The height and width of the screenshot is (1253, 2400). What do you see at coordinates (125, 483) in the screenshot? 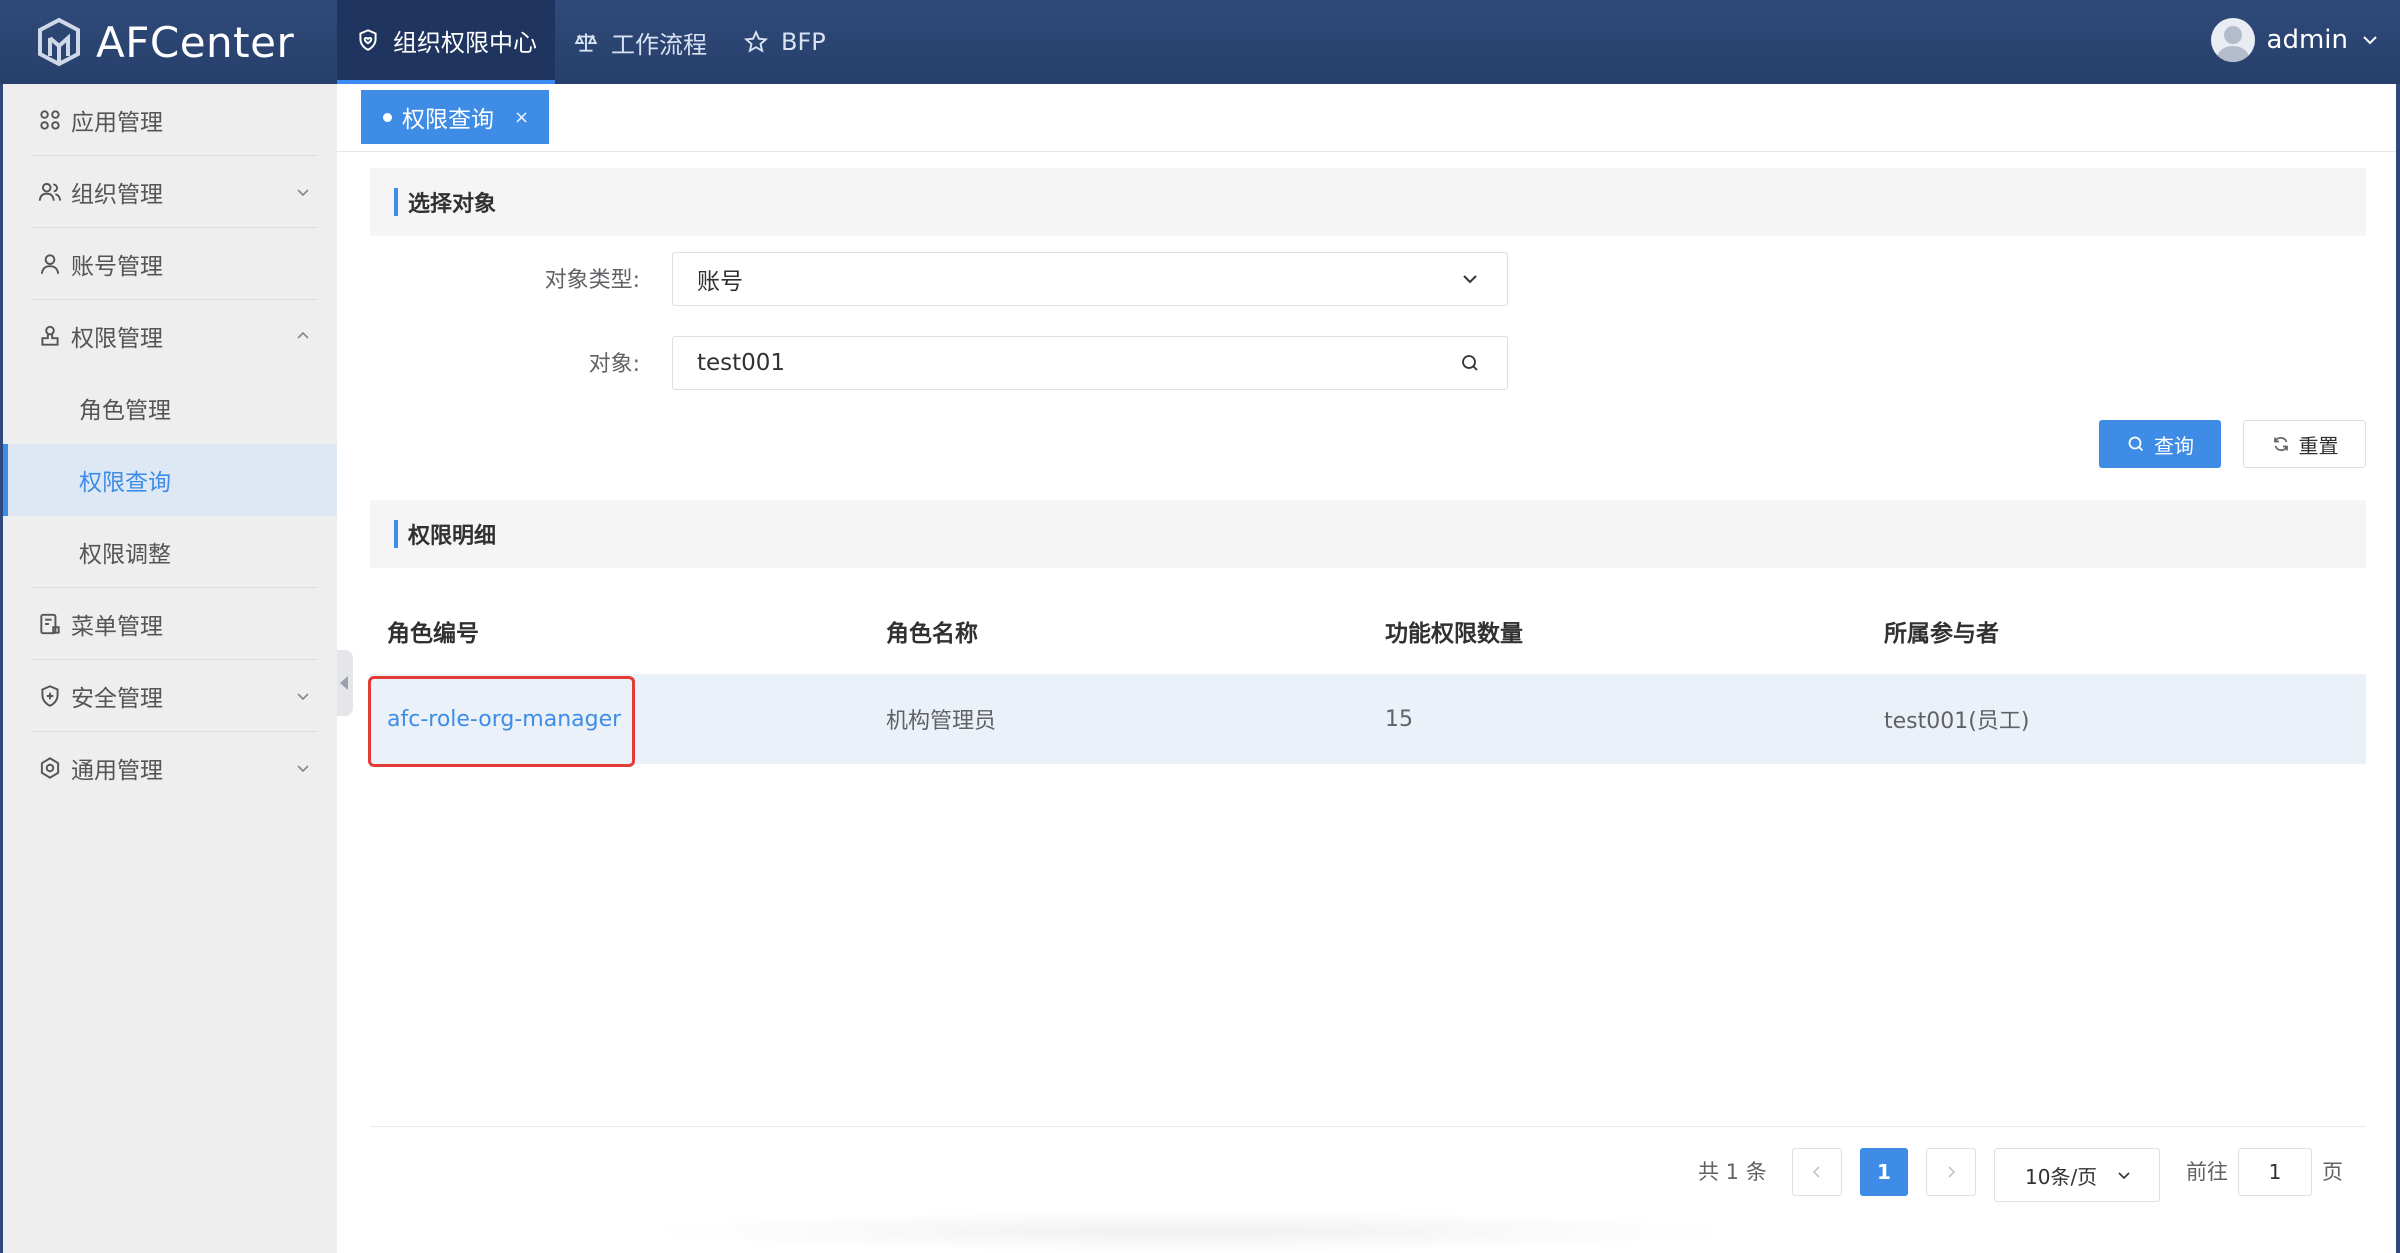
I see `sidebar-subitem-label: 权限查询` at bounding box center [125, 483].